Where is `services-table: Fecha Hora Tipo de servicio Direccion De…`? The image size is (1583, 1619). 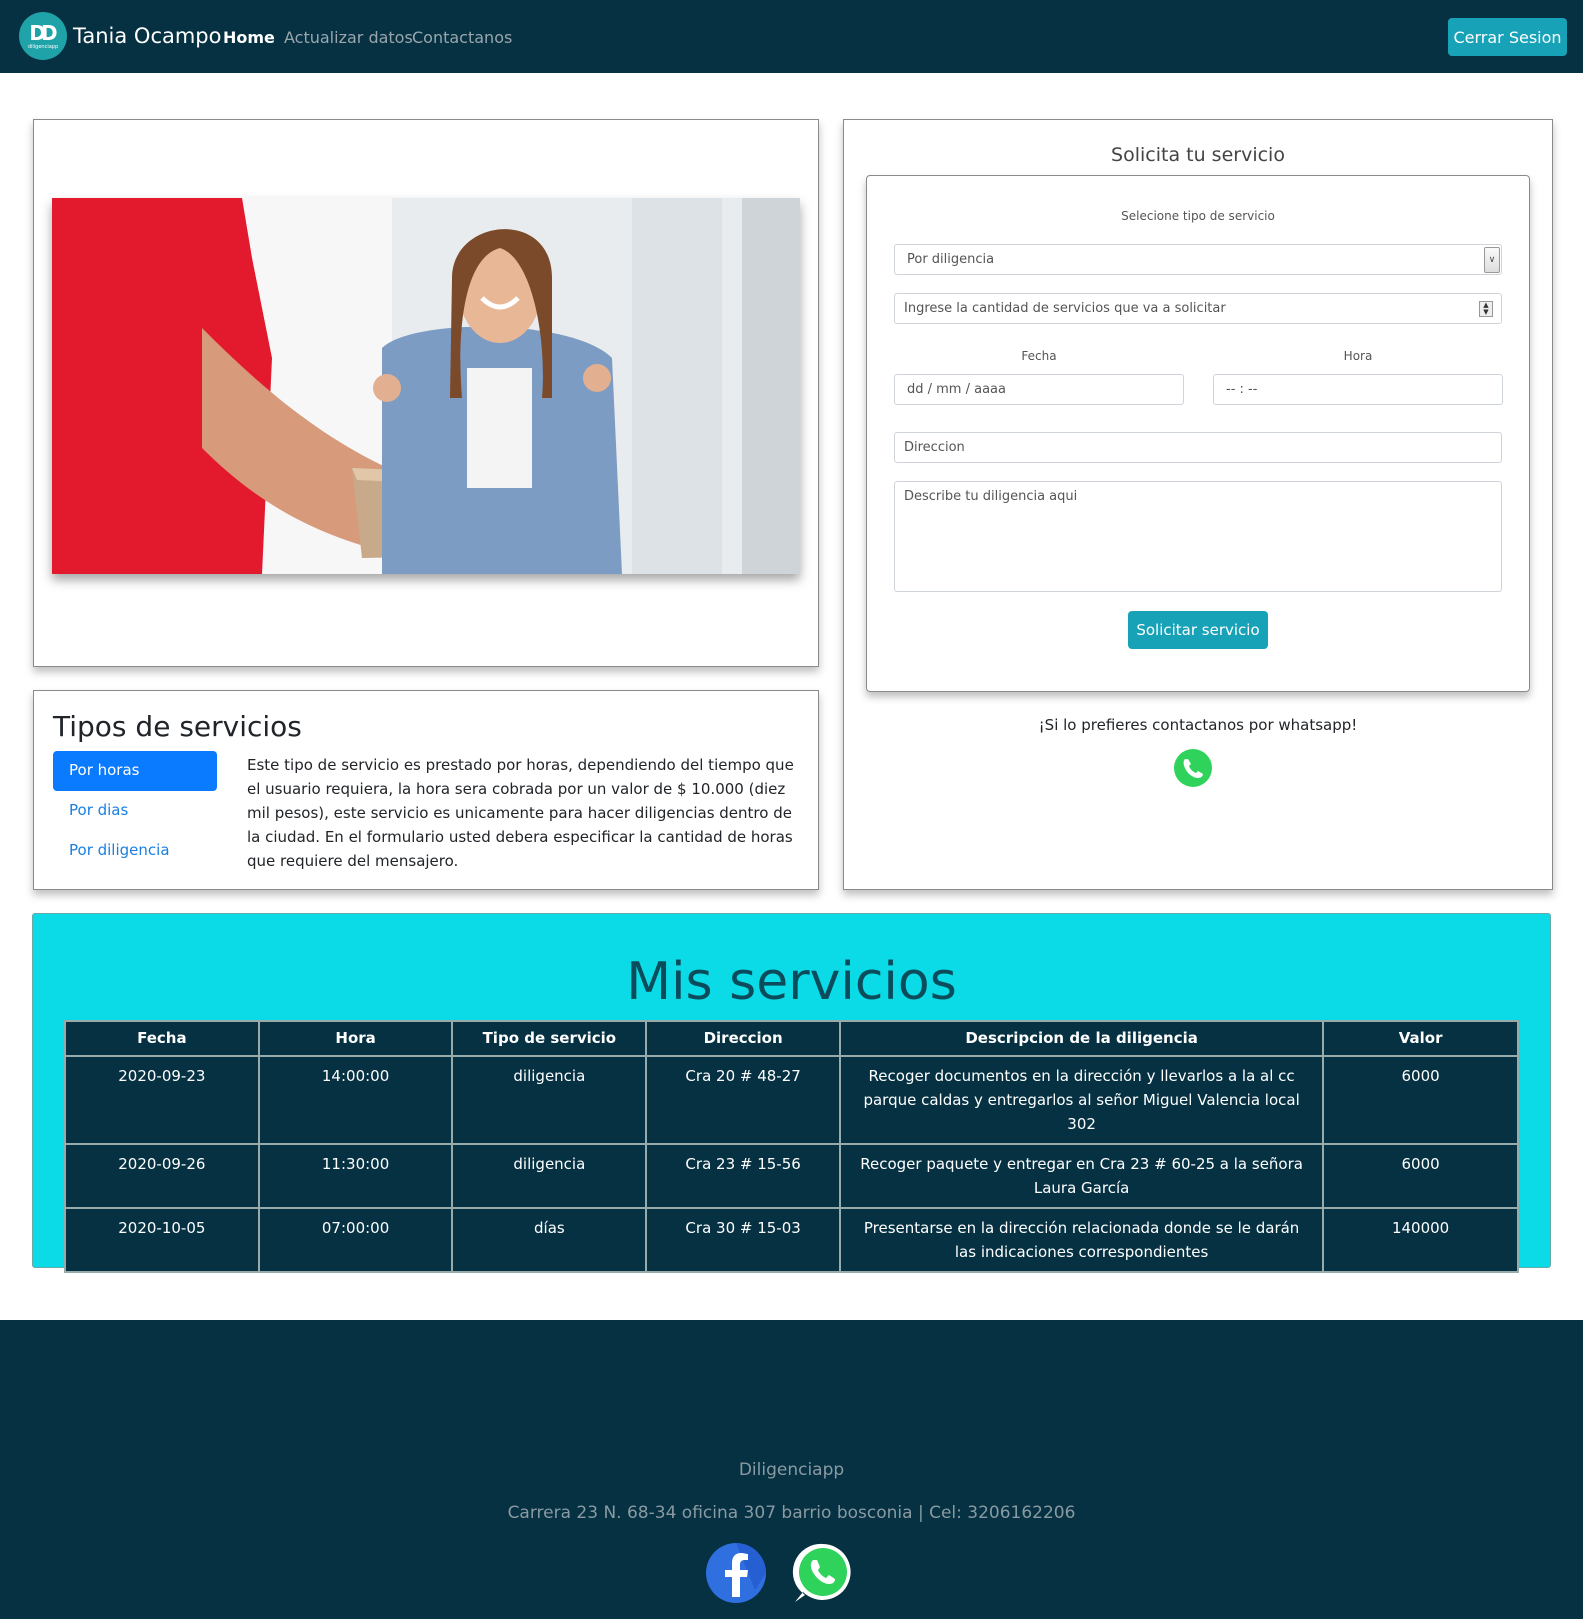
services-table: Fecha Hora Tipo de servicio Direccion De… is located at coordinates (791, 1146).